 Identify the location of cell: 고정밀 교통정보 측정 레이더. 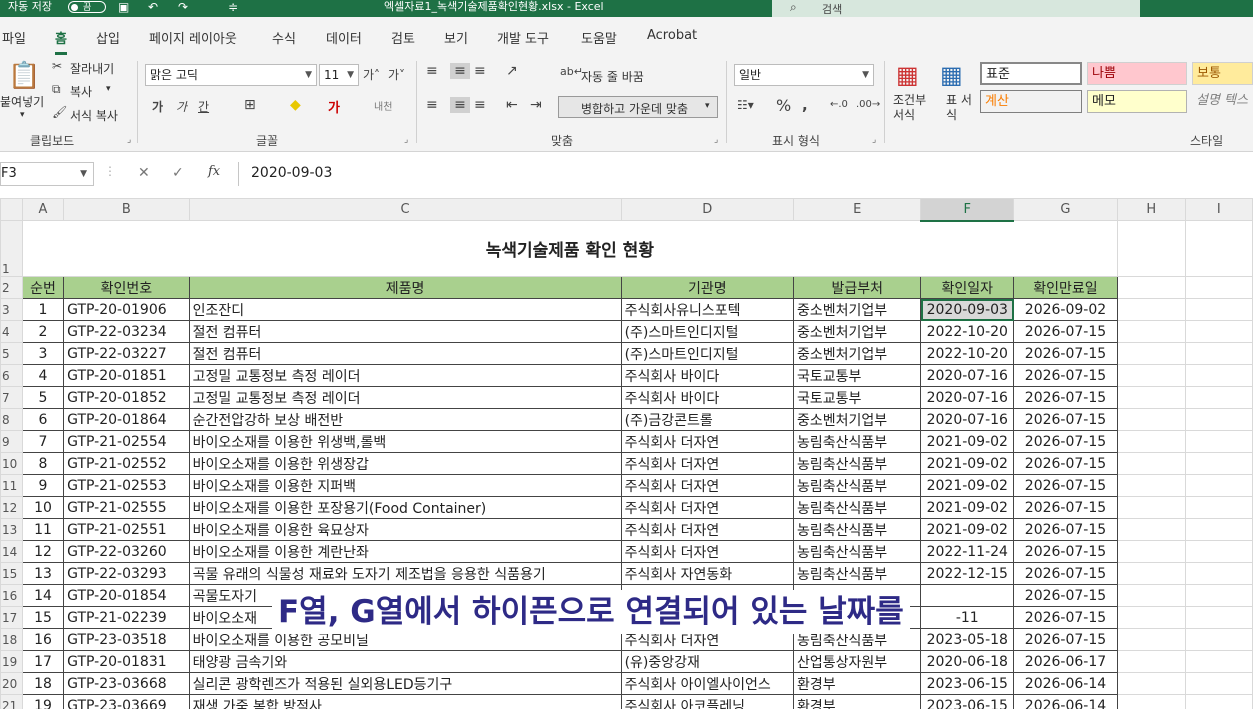
(405, 397).